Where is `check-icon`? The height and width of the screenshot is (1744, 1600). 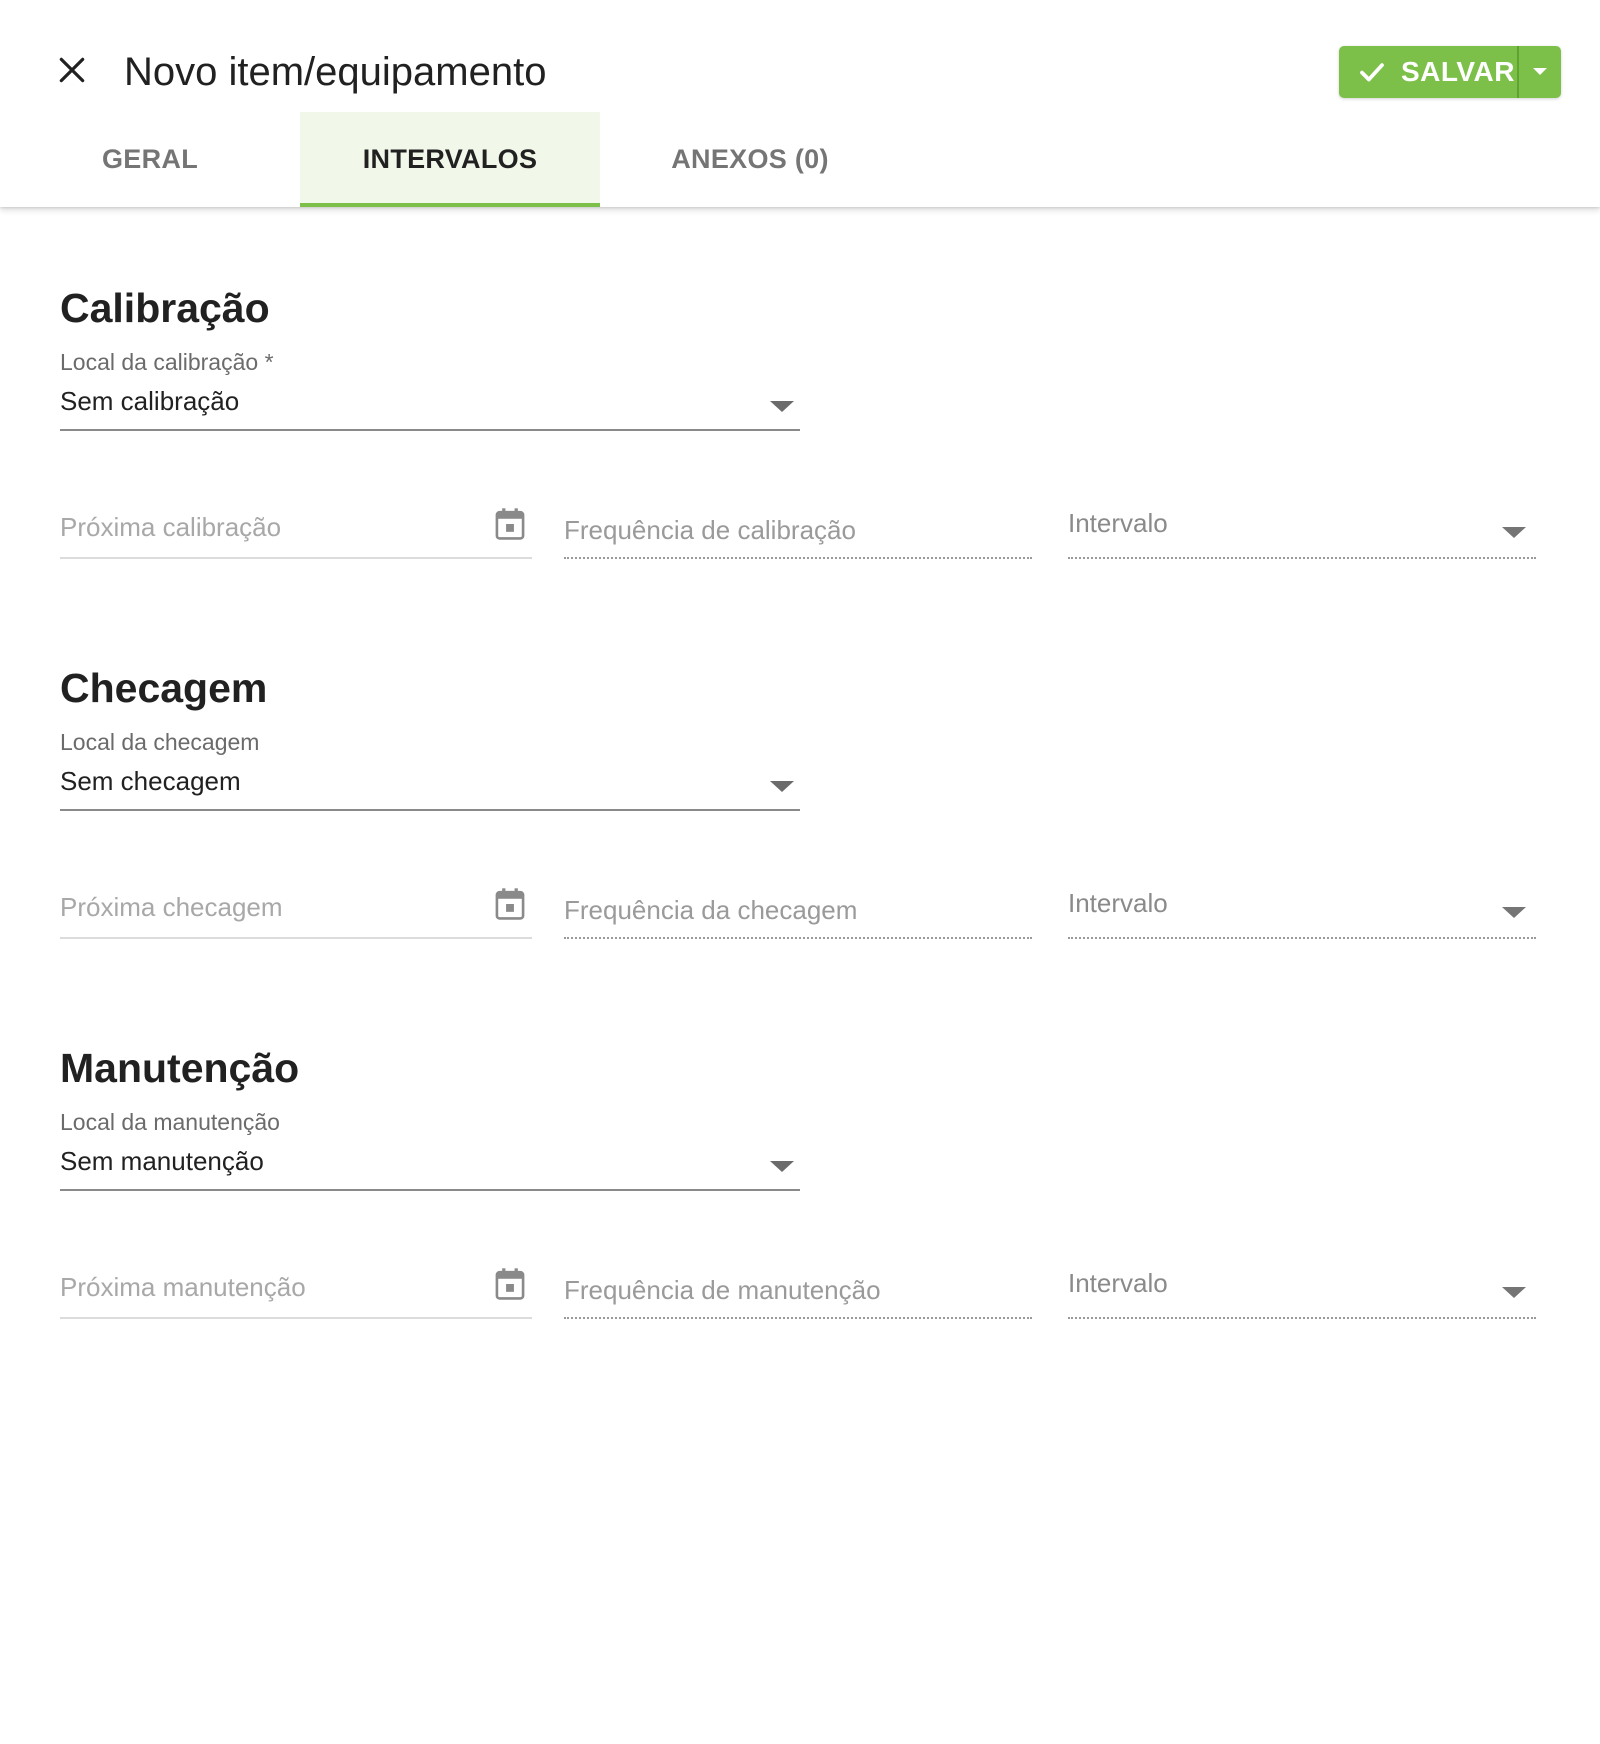 check-icon is located at coordinates (1372, 72).